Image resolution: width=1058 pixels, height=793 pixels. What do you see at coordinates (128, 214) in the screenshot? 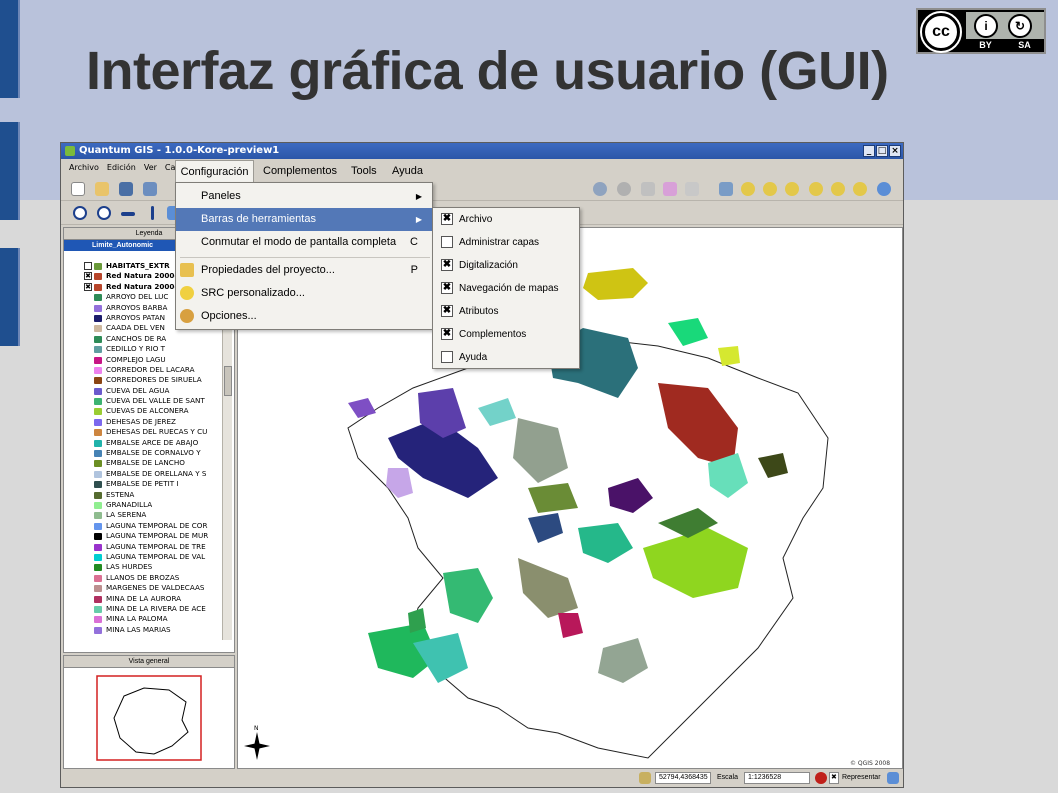
I see `scale-bar-icon` at bounding box center [128, 214].